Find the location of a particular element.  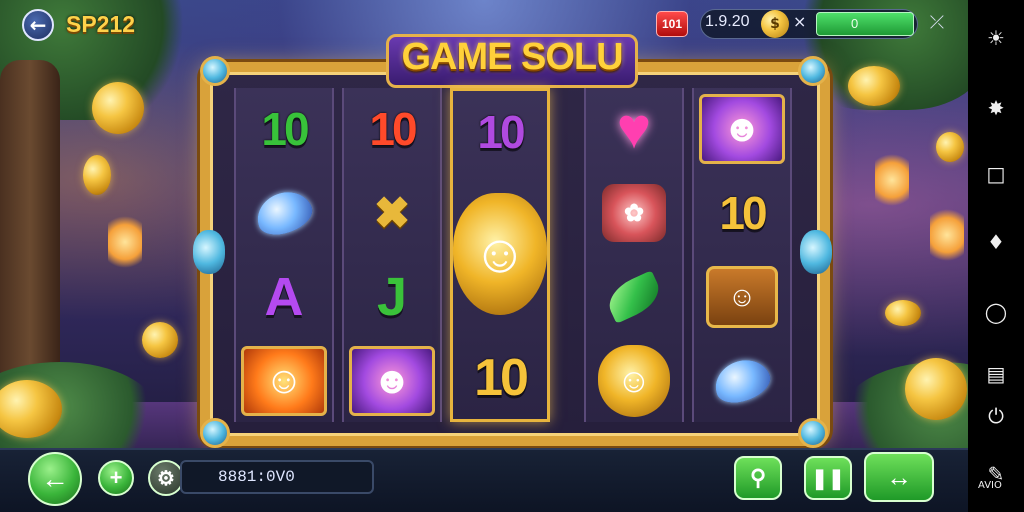

shield-icon: ♦ is located at coordinates (996, 242).